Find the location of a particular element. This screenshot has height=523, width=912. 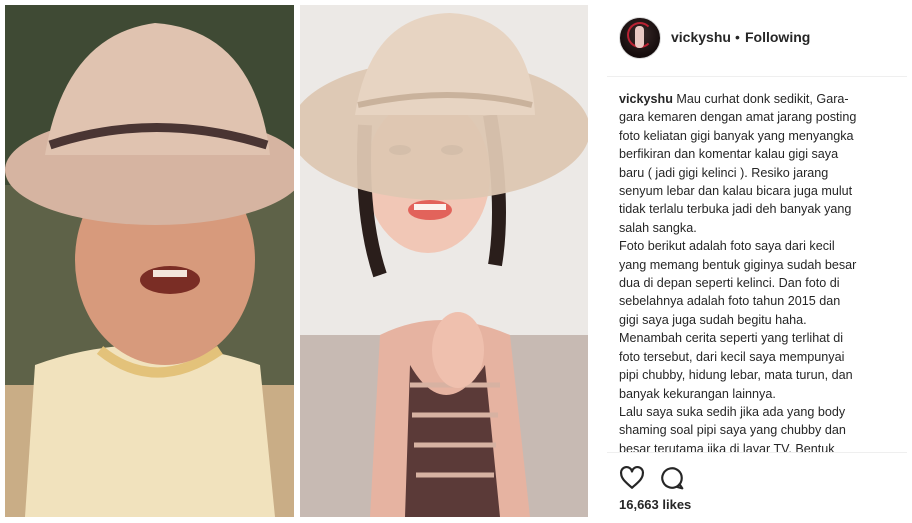

like-count: 16,663 likes is located at coordinates (655, 504).